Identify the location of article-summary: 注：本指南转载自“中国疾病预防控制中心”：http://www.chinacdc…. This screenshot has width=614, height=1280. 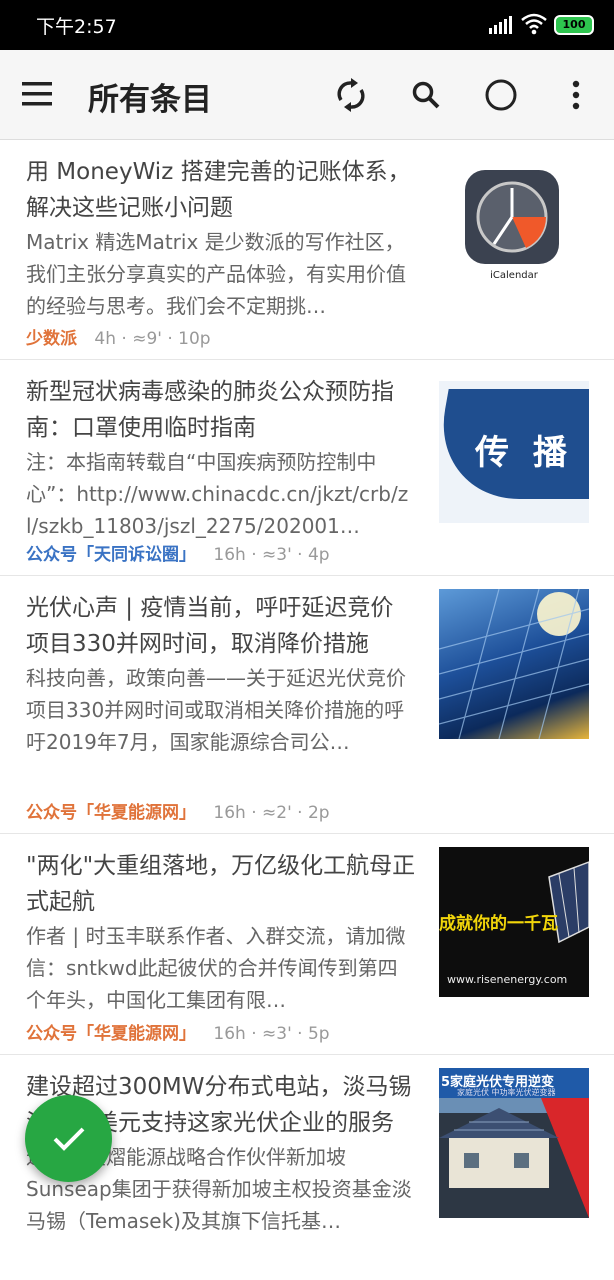
(217, 494).